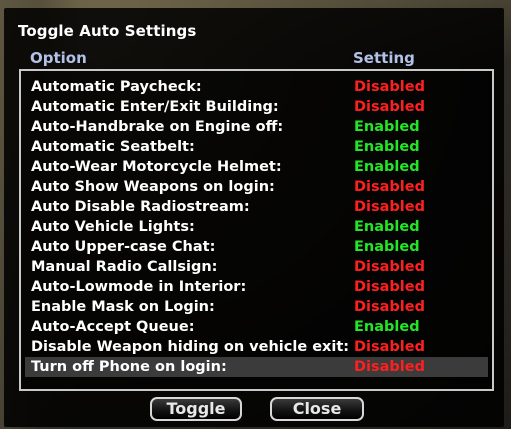 This screenshot has width=511, height=429. I want to click on list-item: Auto Upper-case Chat: Enabled, so click(256, 247).